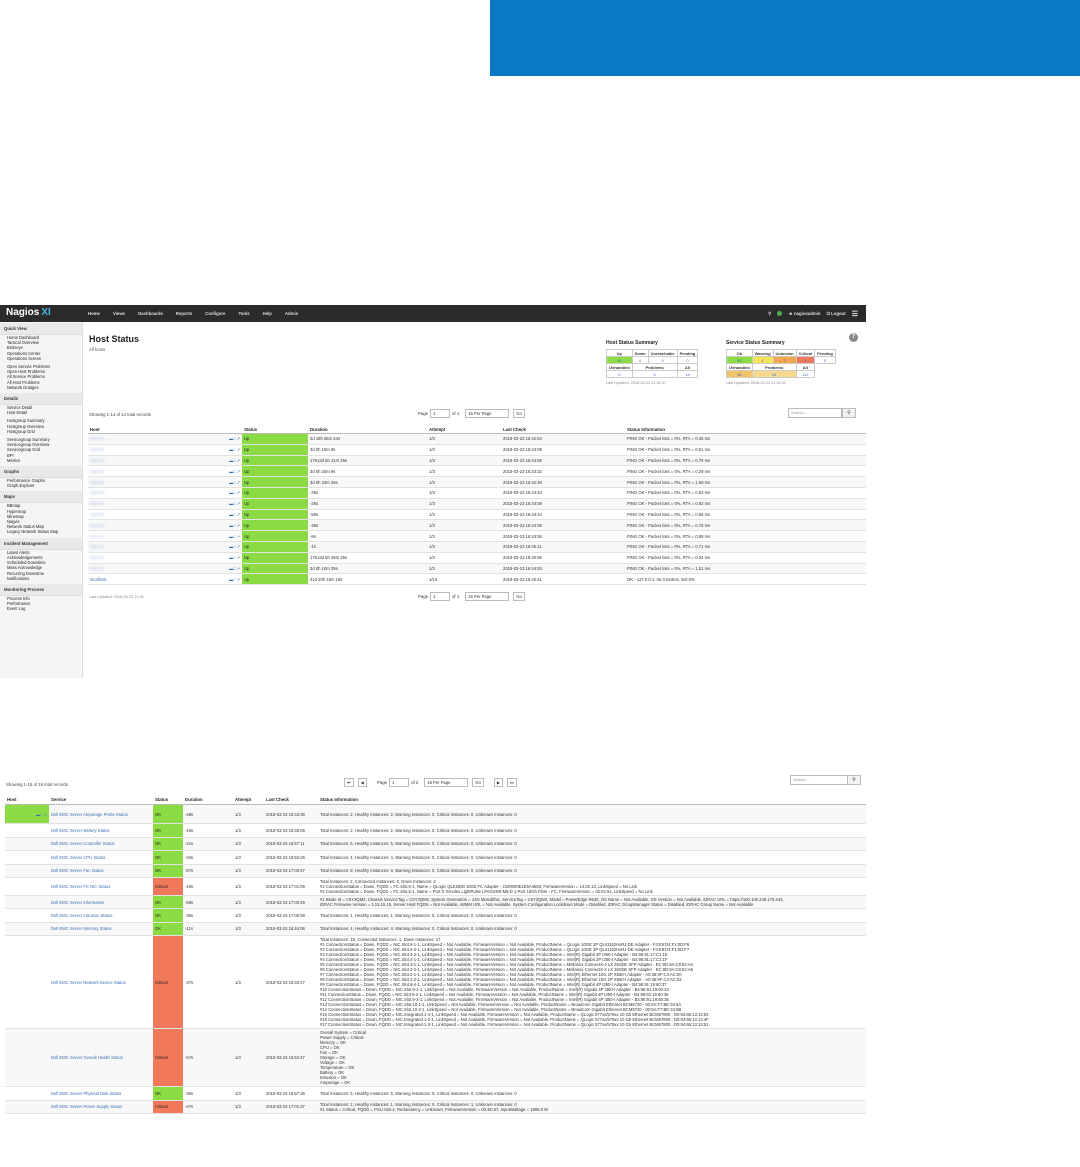 Image resolution: width=1080 pixels, height=1167 pixels. What do you see at coordinates (769, 314) in the screenshot?
I see `search-icon: ⚲` at bounding box center [769, 314].